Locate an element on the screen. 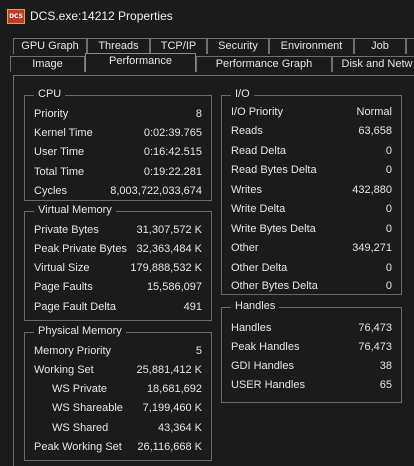 The height and width of the screenshot is (466, 414). row-value: 0:19:22.281 is located at coordinates (172, 171).